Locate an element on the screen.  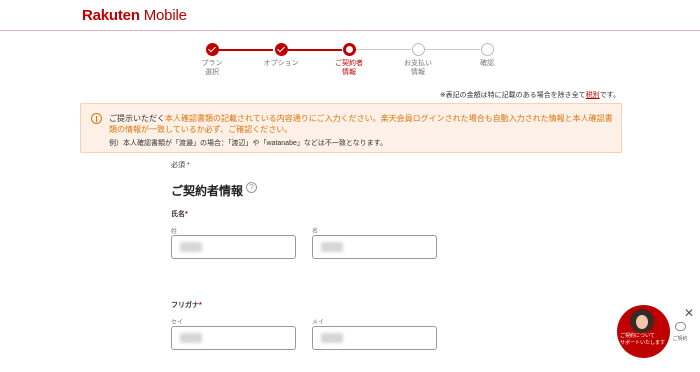
rakuten-mobile-logo: Rakuten Mobile is located at coordinates (134, 16).